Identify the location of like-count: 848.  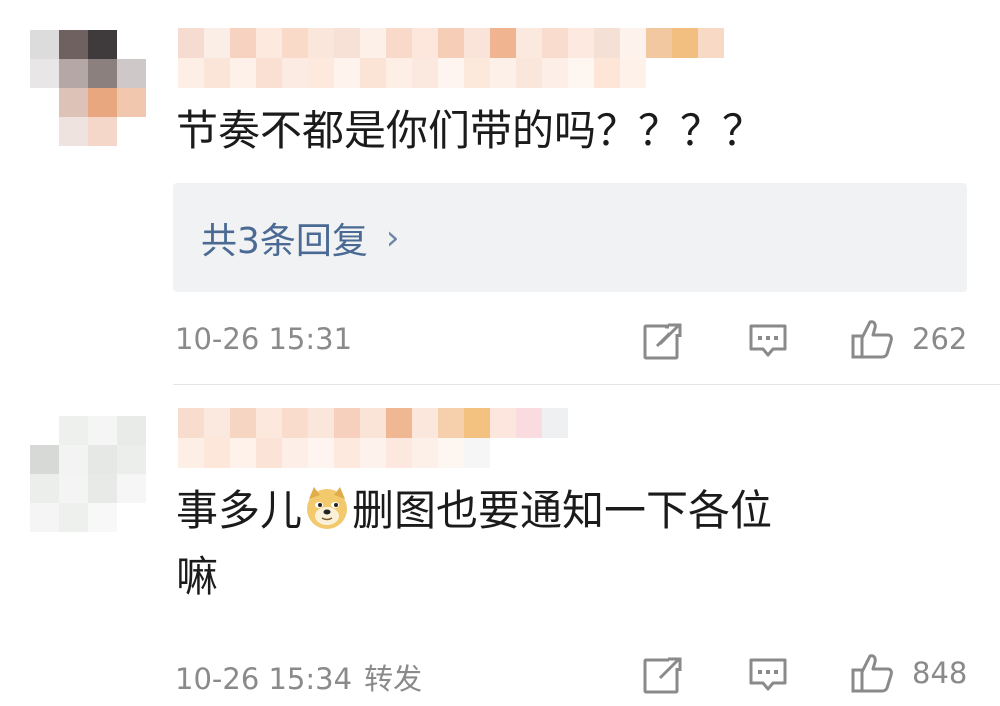
(940, 673).